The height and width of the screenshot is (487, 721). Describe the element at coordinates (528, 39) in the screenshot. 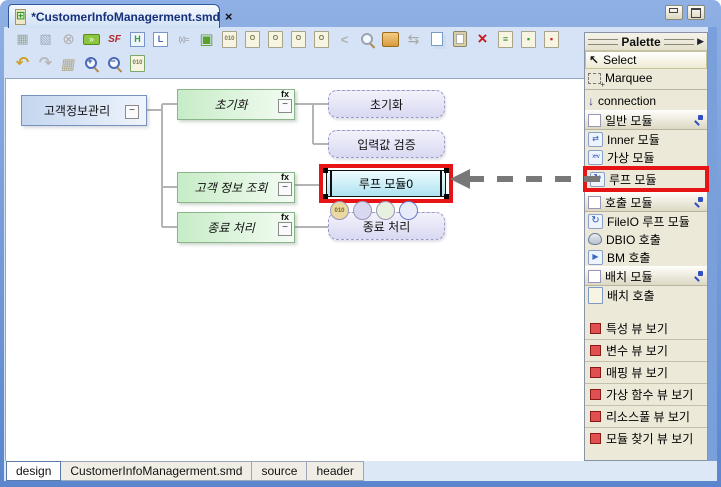

I see `bookmark-green-doc-icon: ▪` at that location.